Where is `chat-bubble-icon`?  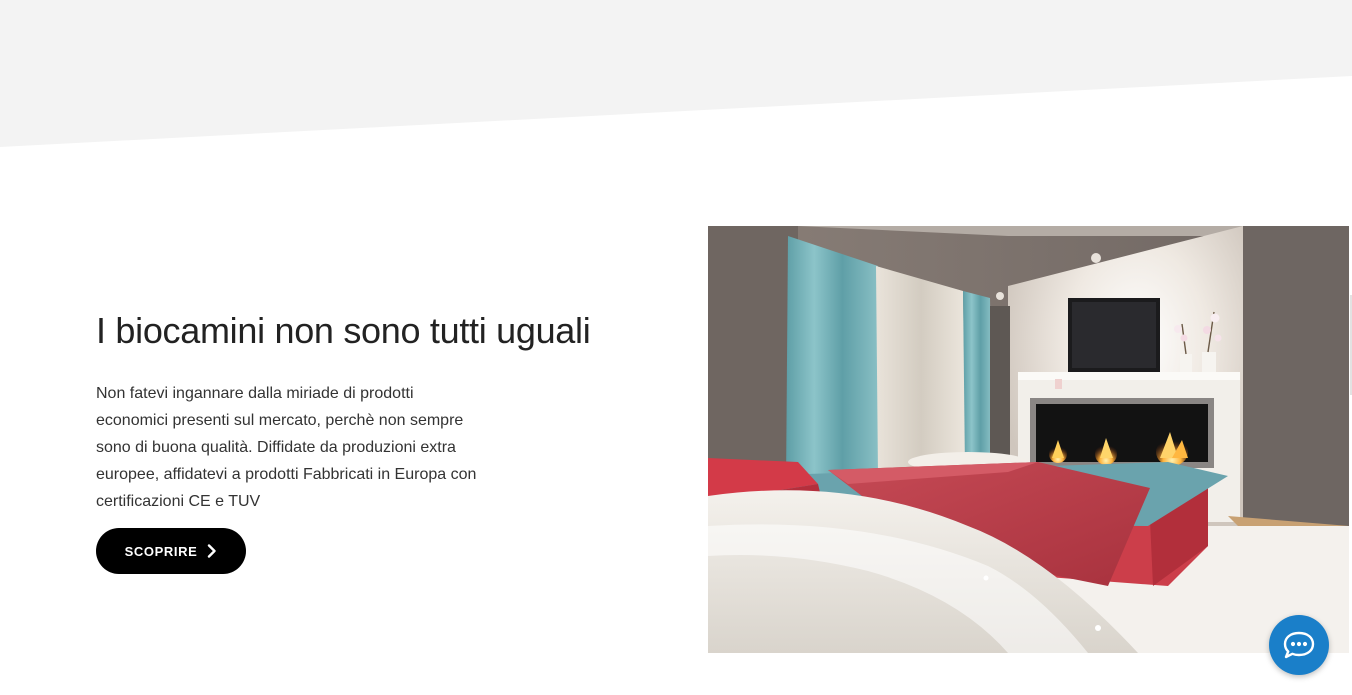 chat-bubble-icon is located at coordinates (1299, 645).